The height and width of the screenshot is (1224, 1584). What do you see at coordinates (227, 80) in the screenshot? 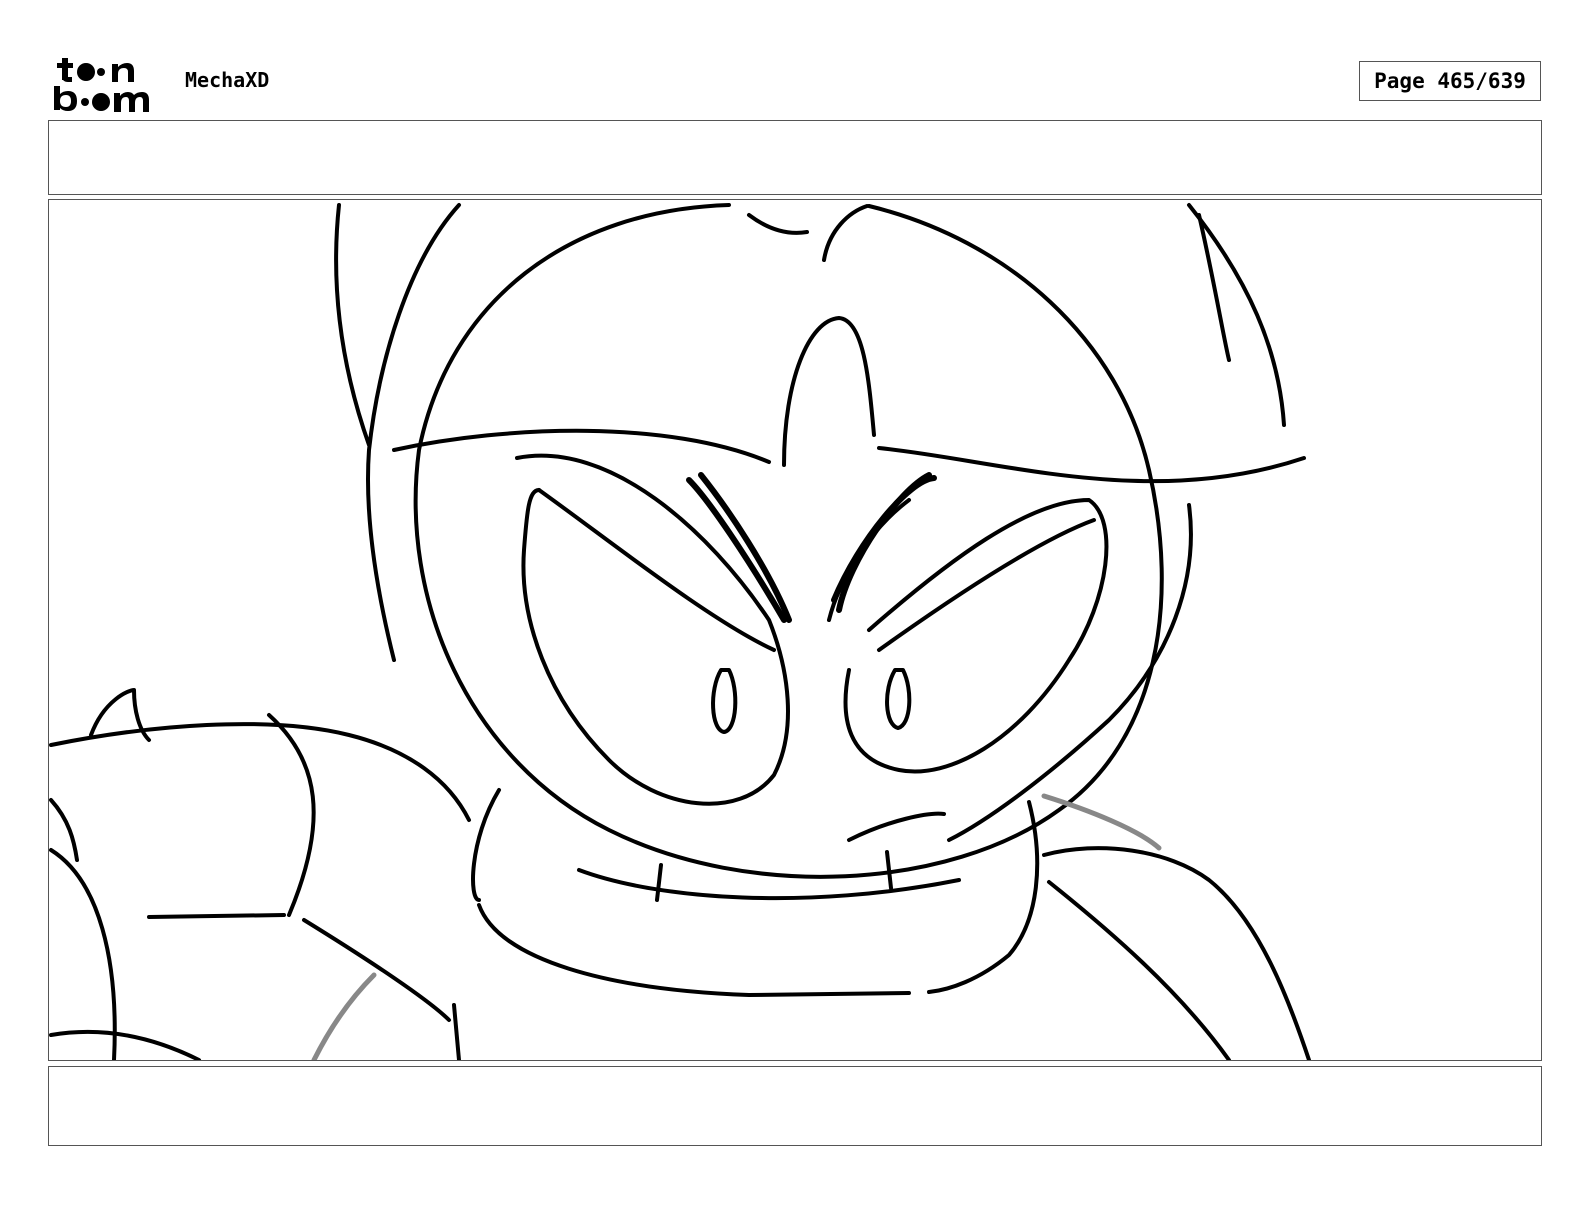
I see `project-title: MechaXD` at bounding box center [227, 80].